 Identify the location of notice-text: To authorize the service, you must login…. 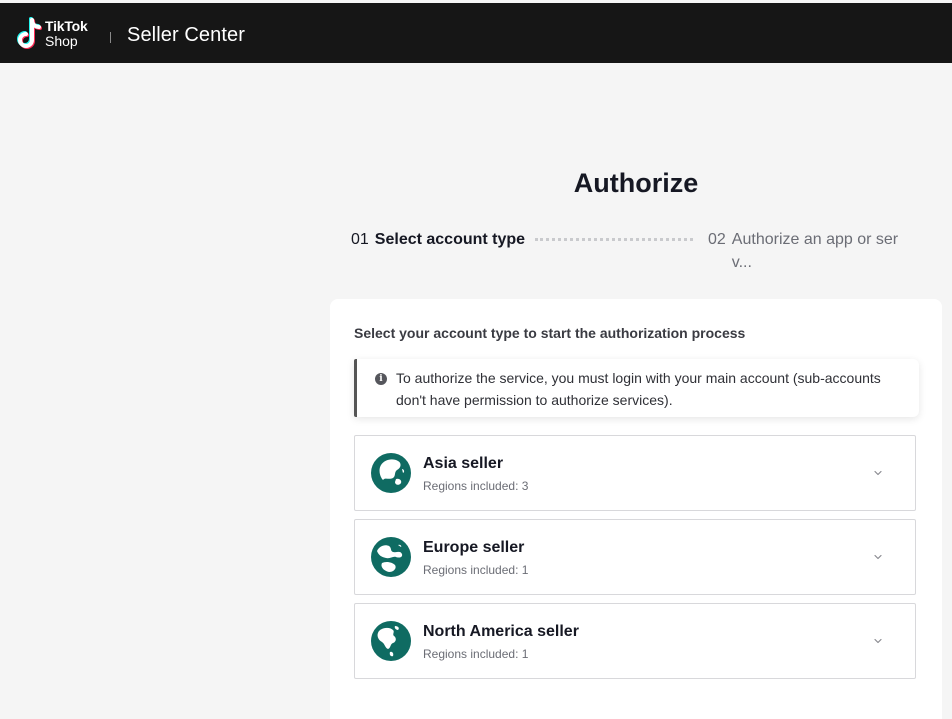
(638, 389).